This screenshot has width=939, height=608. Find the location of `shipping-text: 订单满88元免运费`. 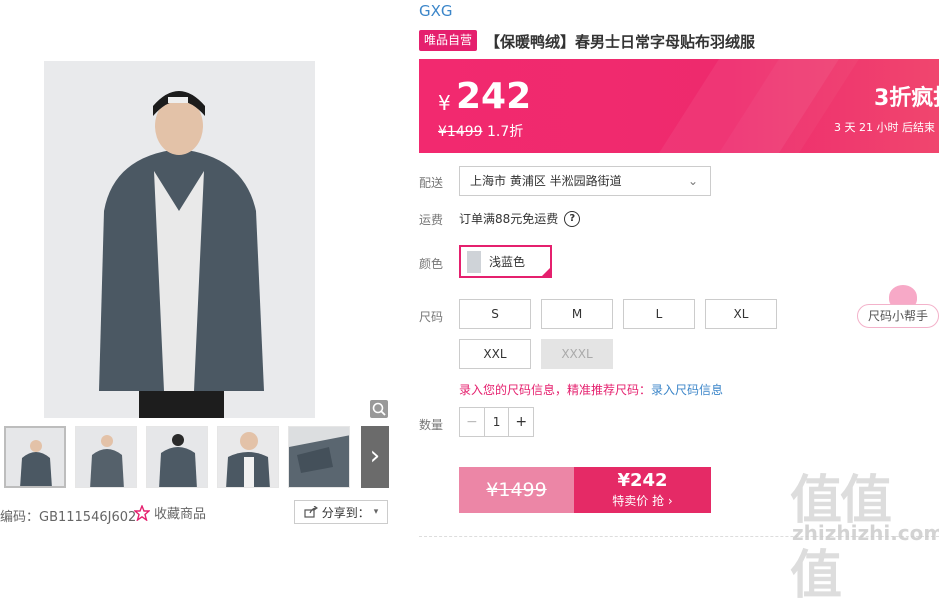

shipping-text: 订单满88元免运费 is located at coordinates (509, 219).